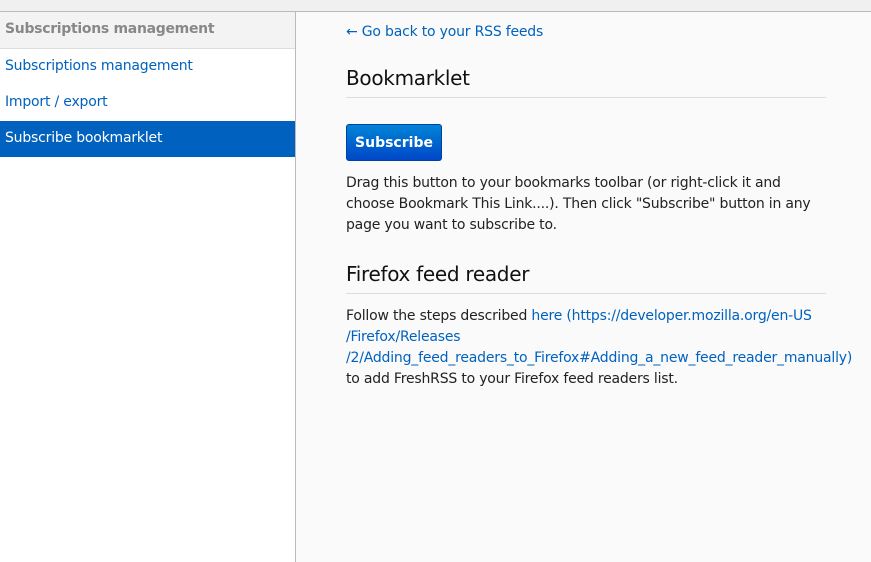  I want to click on instructions-text-before: Follow the steps described, so click(439, 316).